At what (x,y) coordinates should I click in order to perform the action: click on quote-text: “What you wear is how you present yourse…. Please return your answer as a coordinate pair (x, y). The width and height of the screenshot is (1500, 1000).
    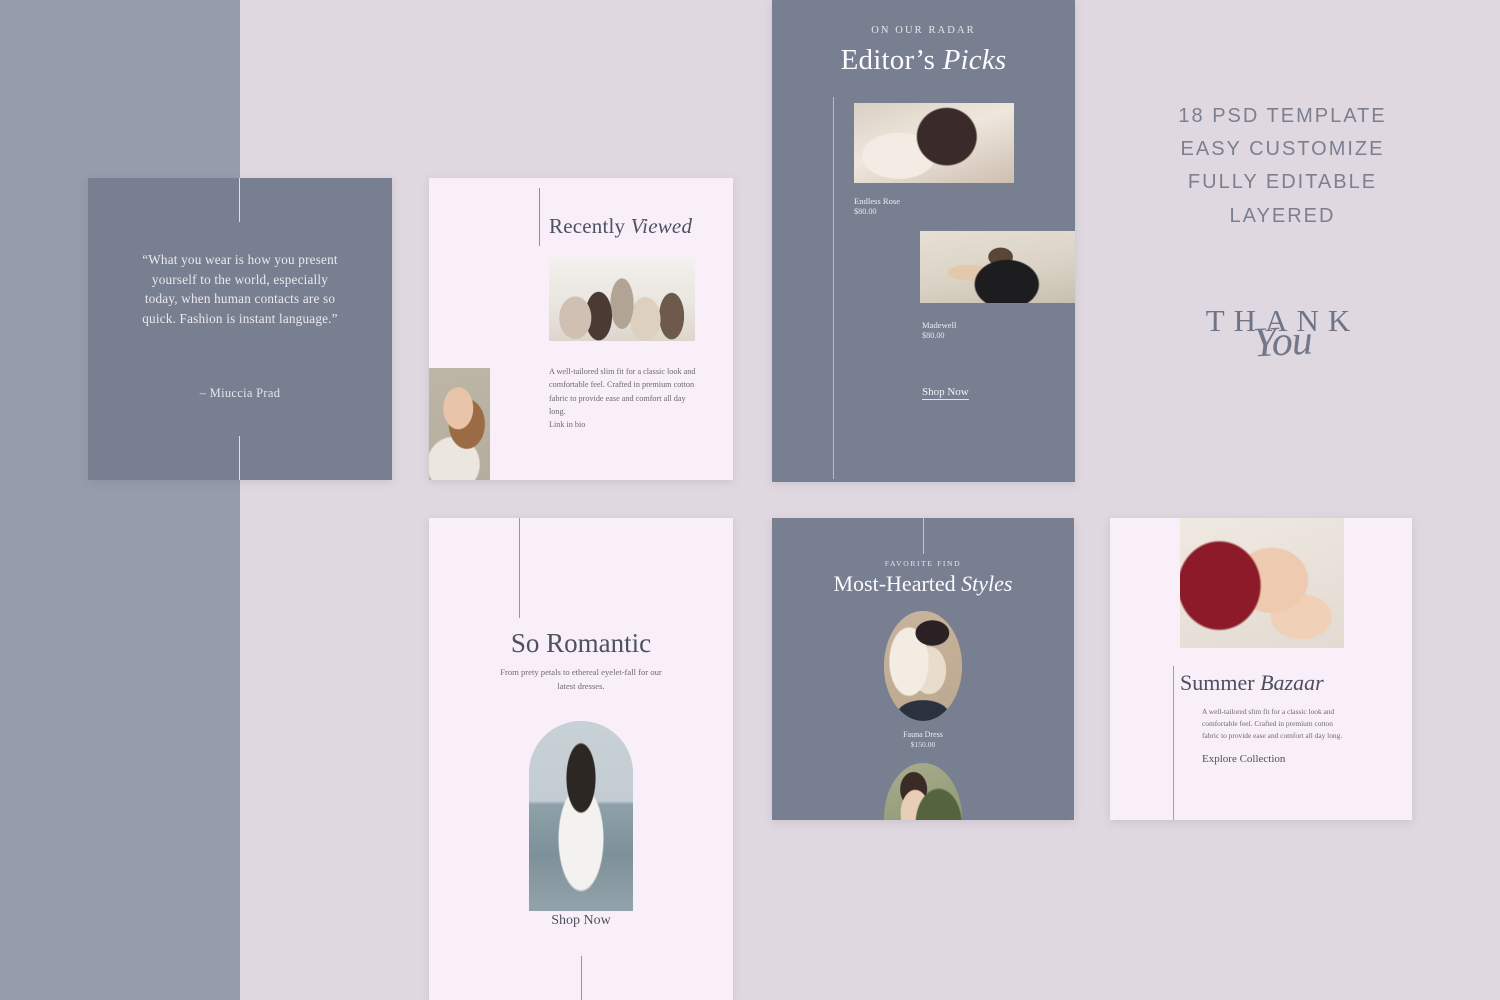
    Looking at the image, I should click on (240, 289).